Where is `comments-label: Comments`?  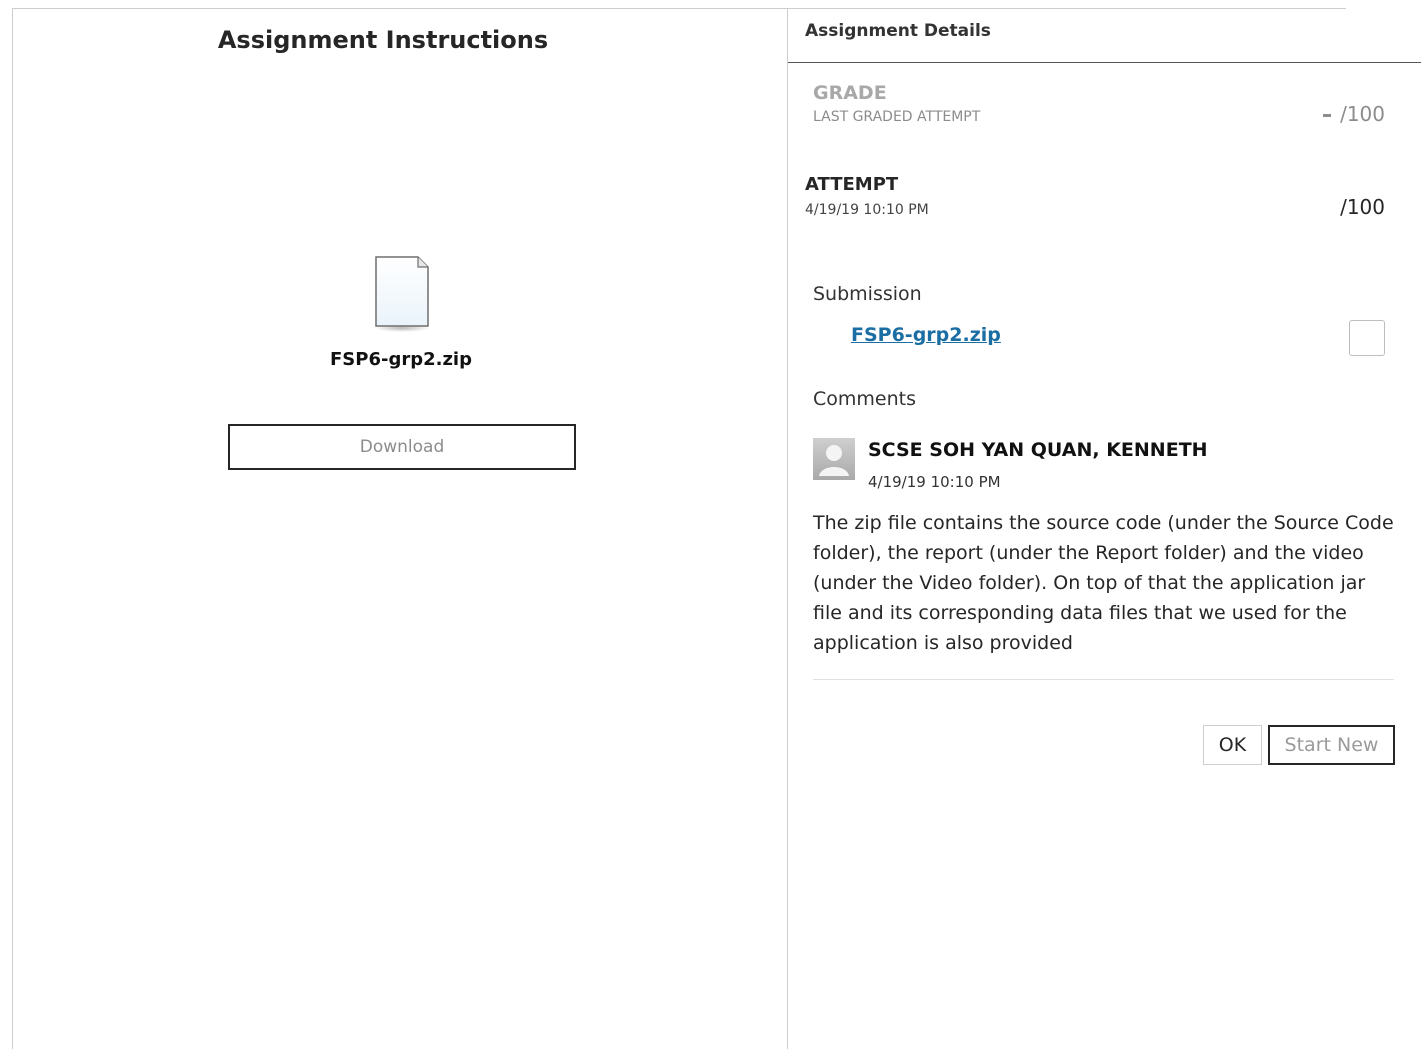
comments-label: Comments is located at coordinates (864, 399).